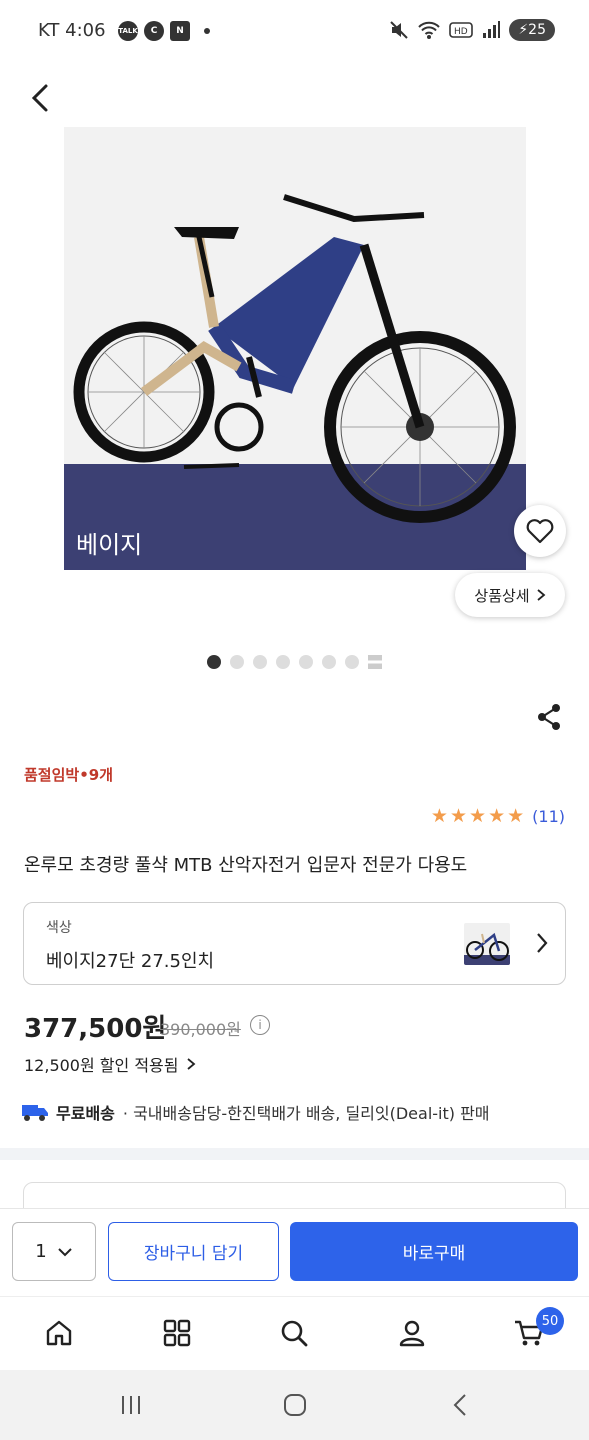 The width and height of the screenshot is (589, 1440). I want to click on discount-text: 12,500원 할인 적용됨, so click(101, 1065).